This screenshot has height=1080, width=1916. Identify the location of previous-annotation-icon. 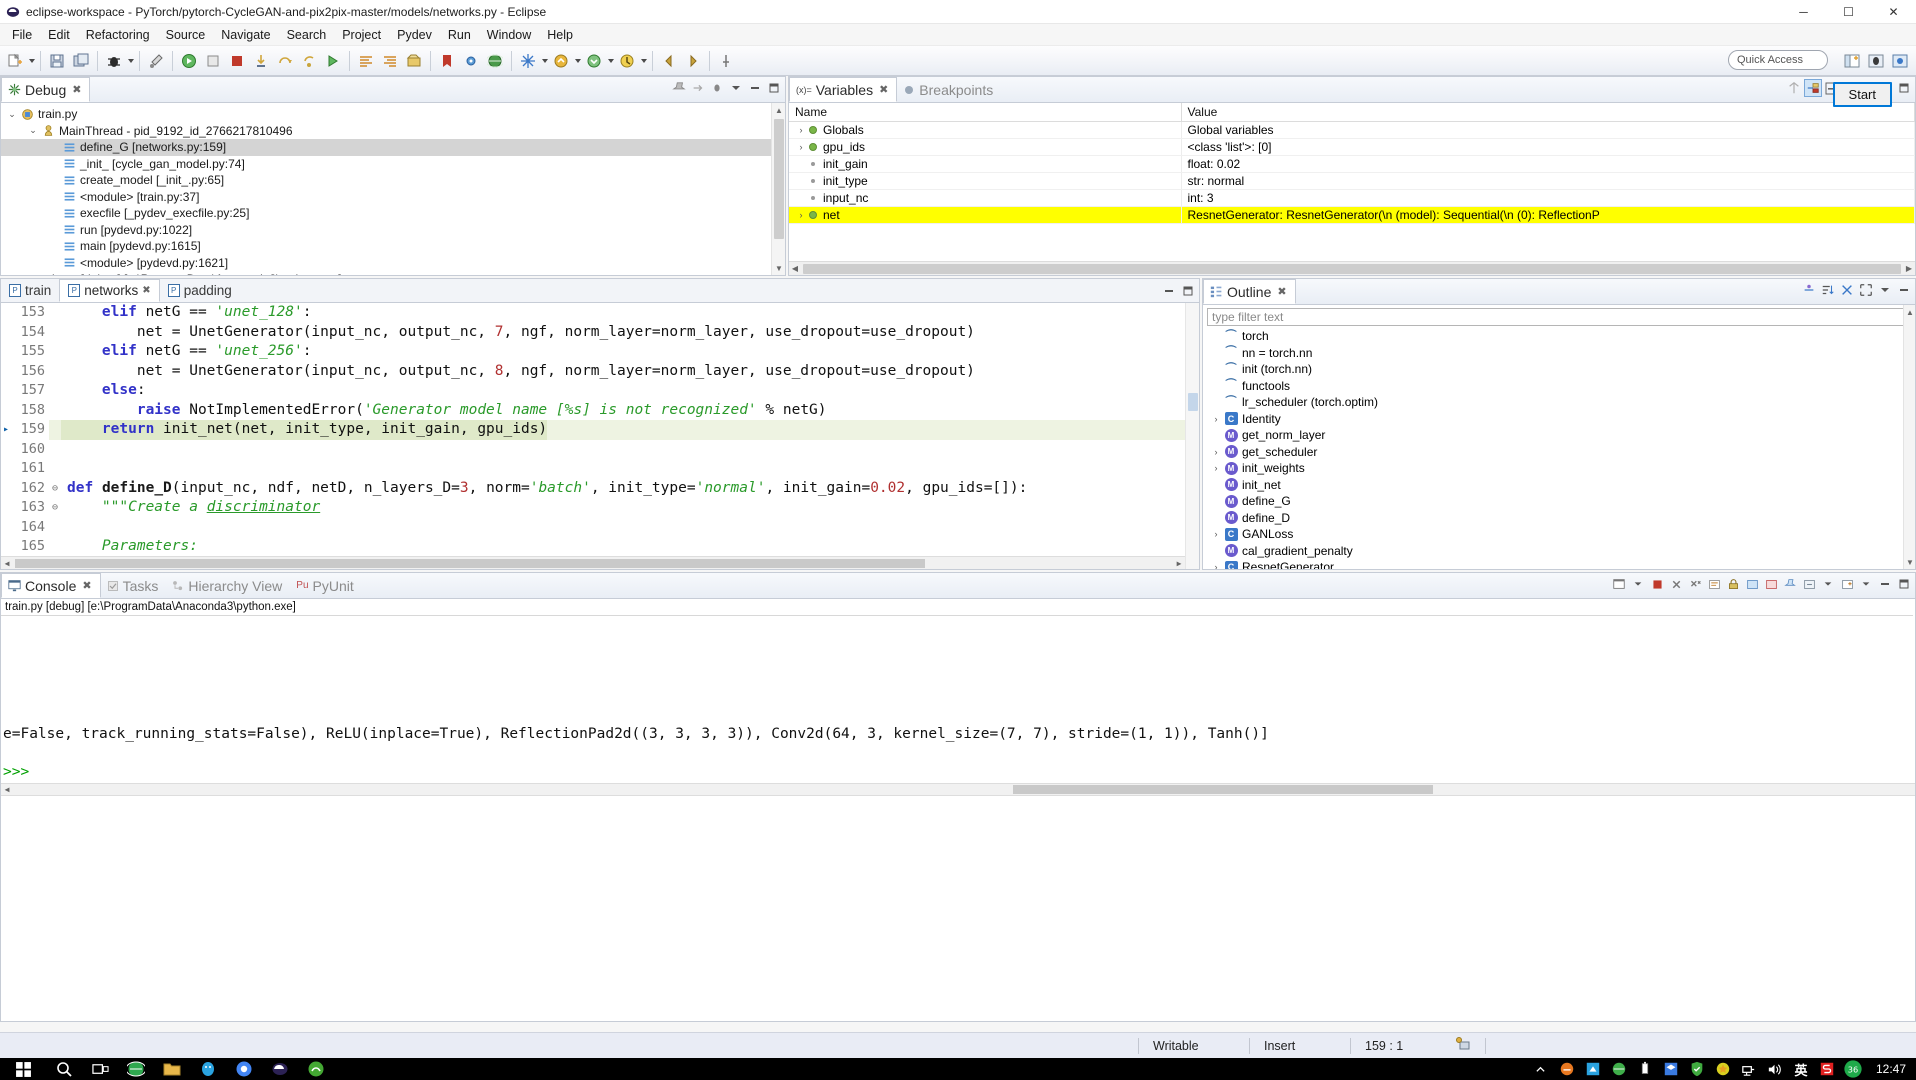
(561, 61).